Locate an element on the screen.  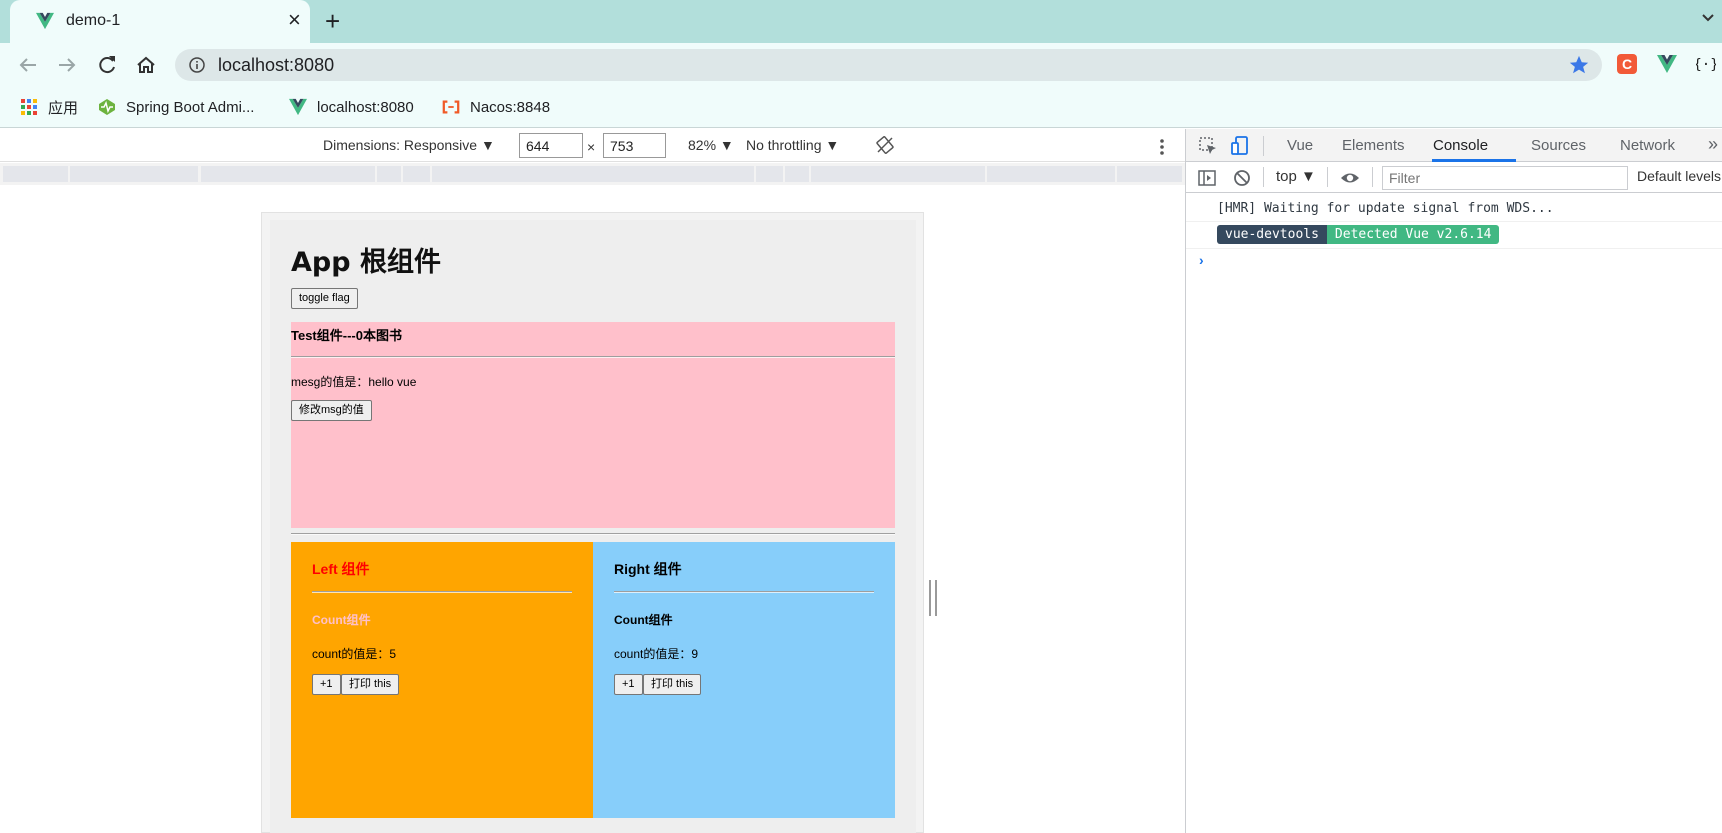
clear-console-icon is located at coordinates (1242, 178).